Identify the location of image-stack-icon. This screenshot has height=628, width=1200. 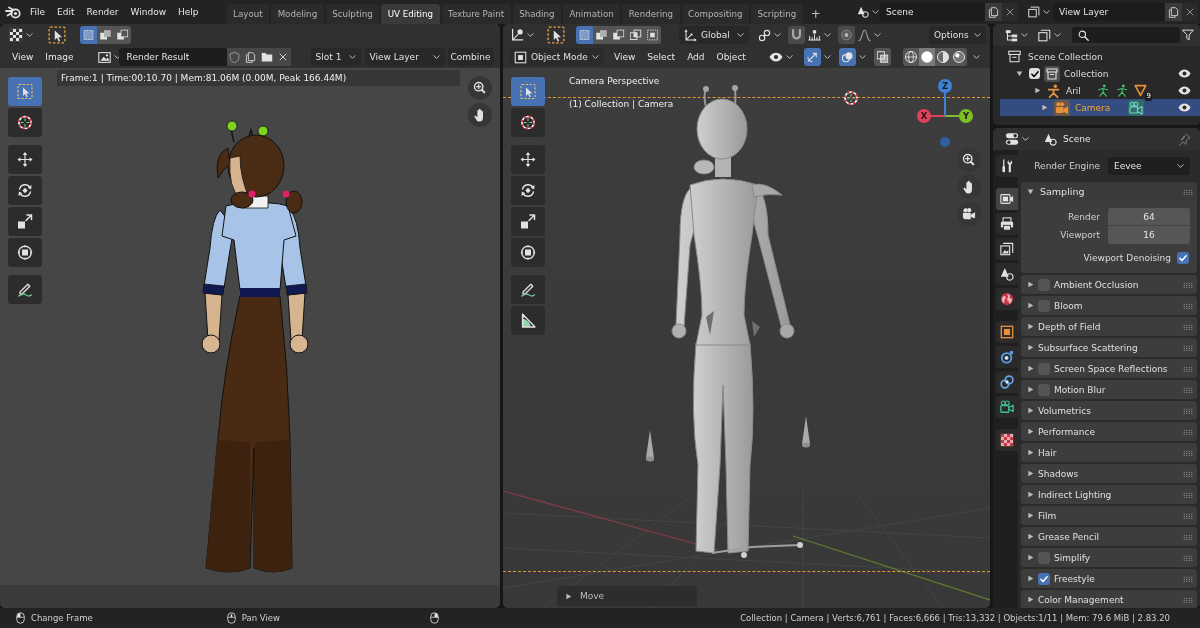
(1007, 249).